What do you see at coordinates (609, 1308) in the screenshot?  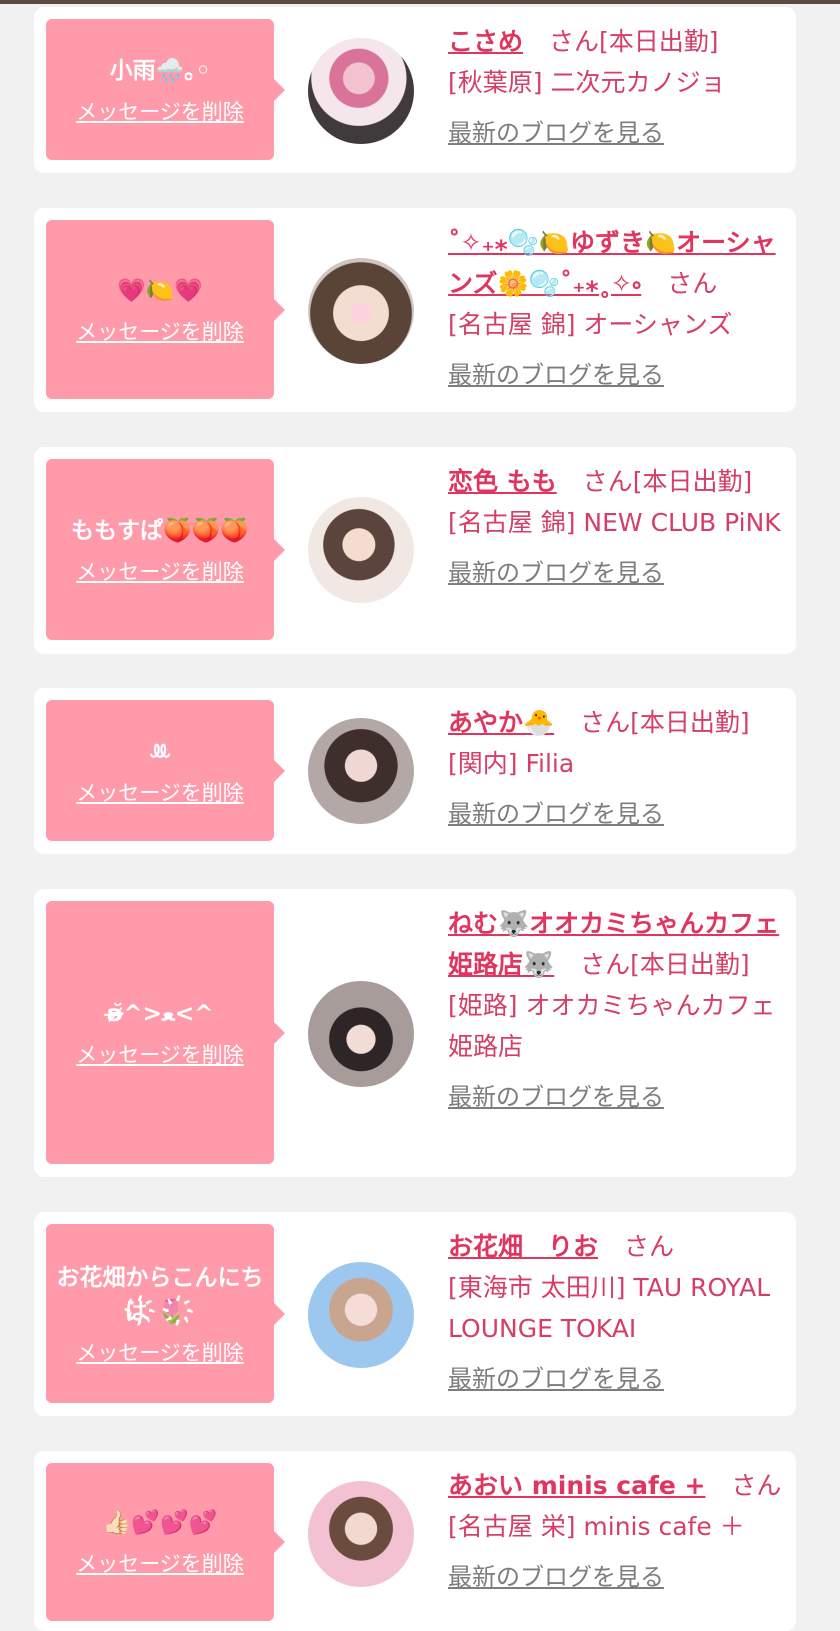 I see `shop-label: [東海市 太田川] TAU ROYAL LOUNGE TOKAI` at bounding box center [609, 1308].